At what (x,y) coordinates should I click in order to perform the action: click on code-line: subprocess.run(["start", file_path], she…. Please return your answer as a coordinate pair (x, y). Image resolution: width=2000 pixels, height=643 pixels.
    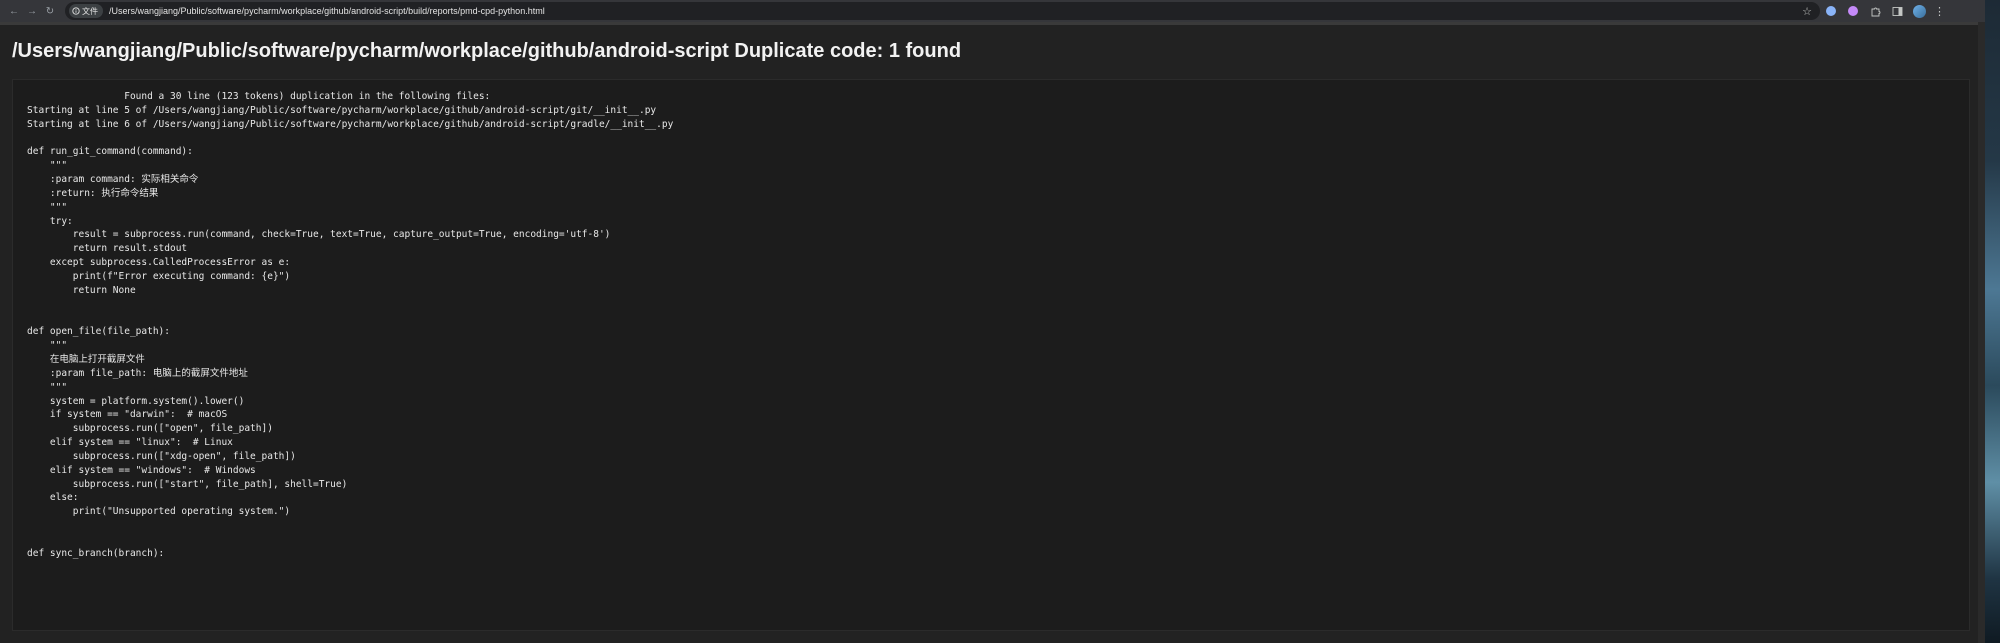
    Looking at the image, I should click on (187, 484).